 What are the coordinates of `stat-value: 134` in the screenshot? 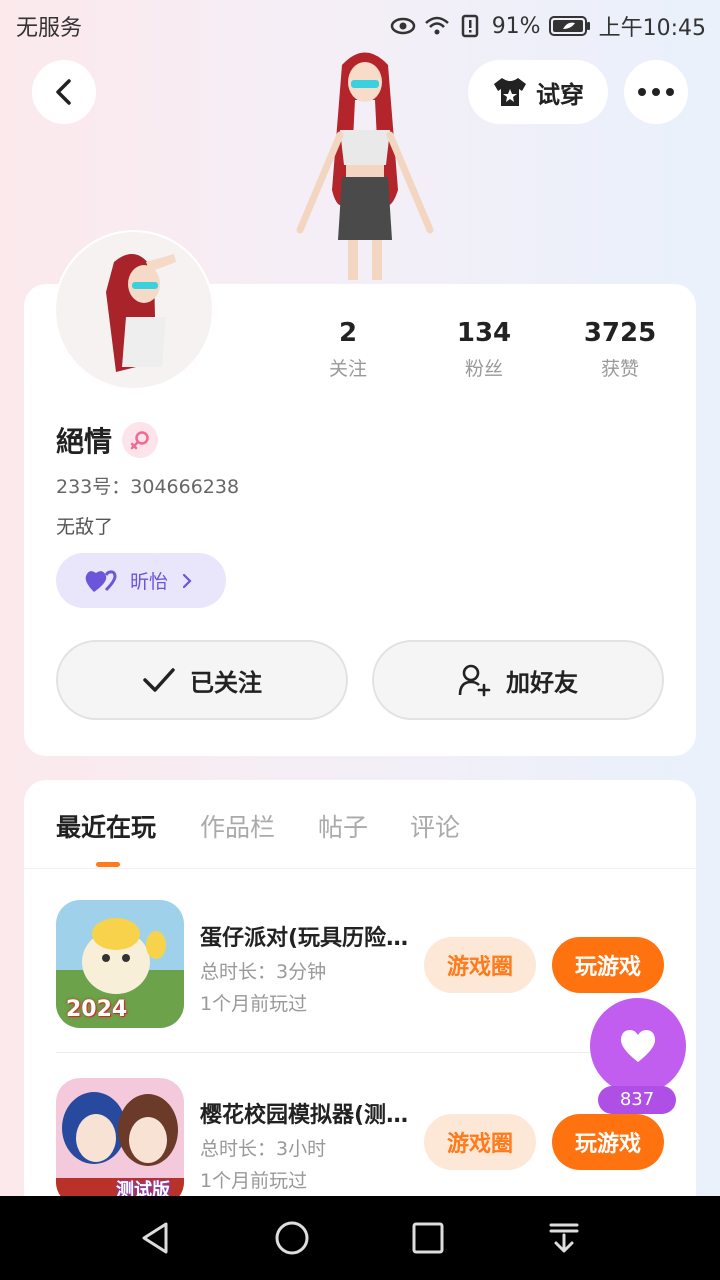 It's located at (484, 333).